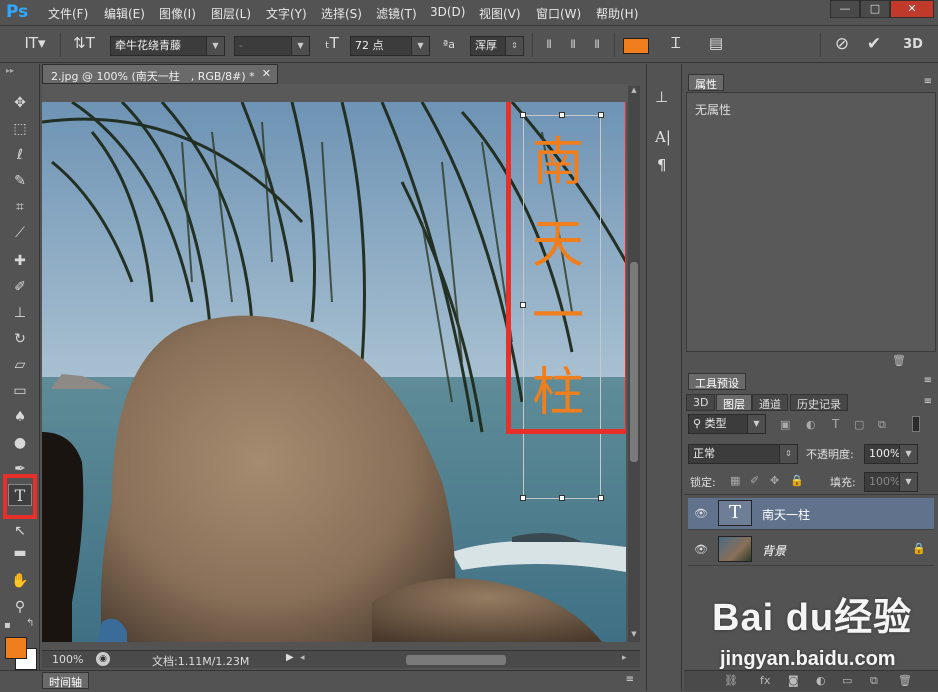  What do you see at coordinates (20, 443) in the screenshot?
I see `dodge-tool-icon: ●` at bounding box center [20, 443].